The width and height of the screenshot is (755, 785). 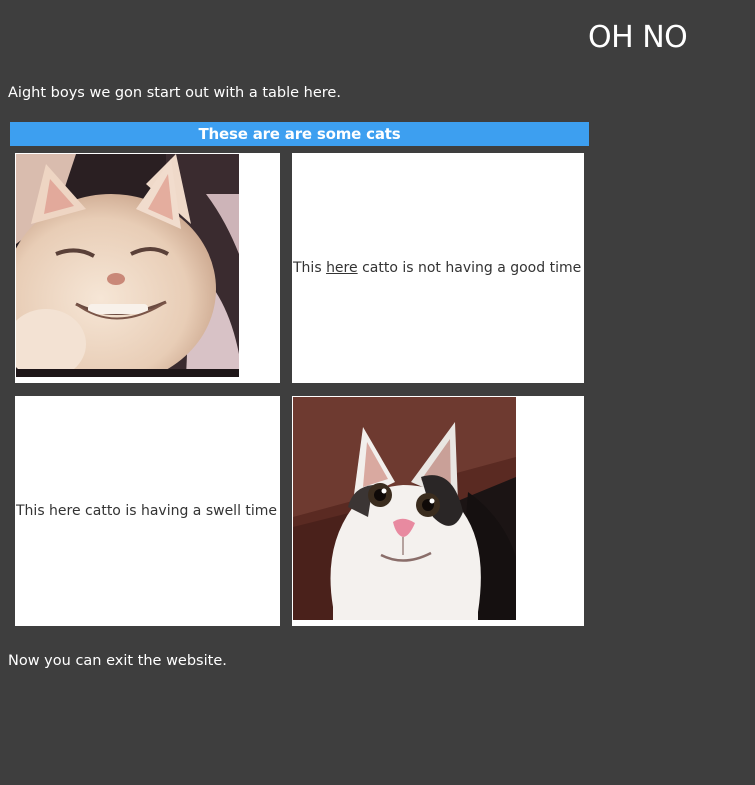 What do you see at coordinates (404, 508) in the screenshot?
I see `polite-cat-image` at bounding box center [404, 508].